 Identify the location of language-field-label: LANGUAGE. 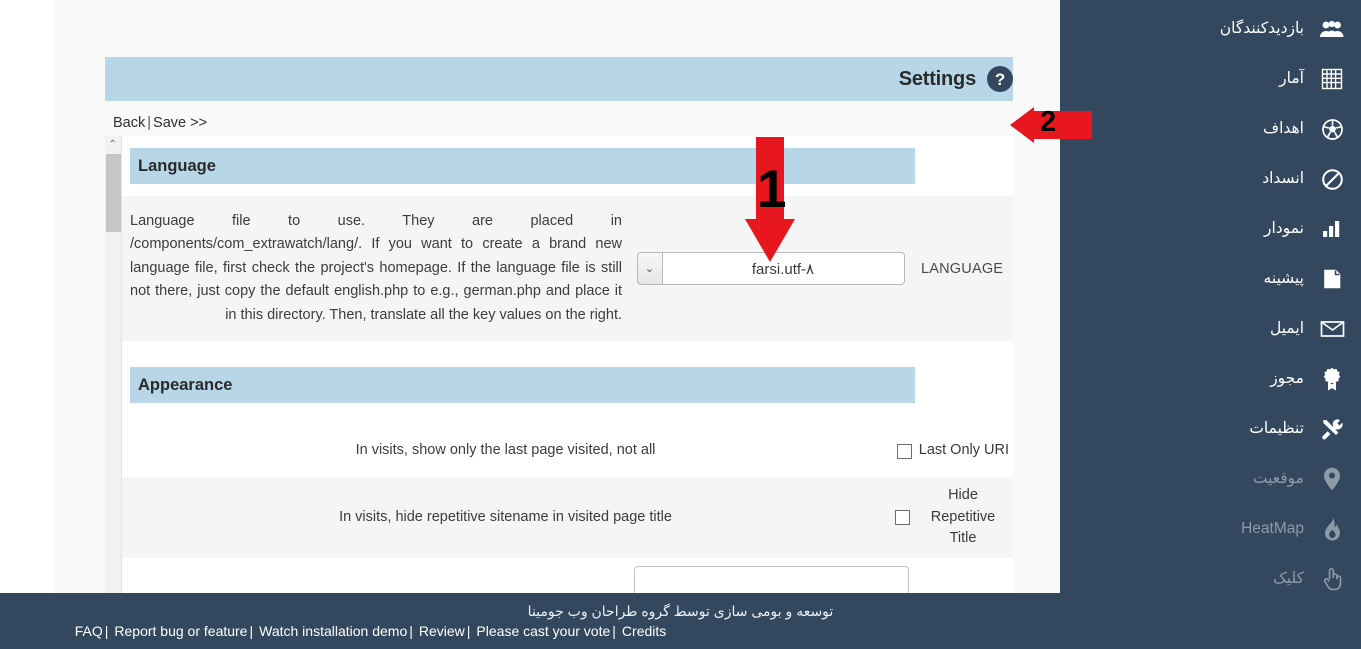
(962, 268).